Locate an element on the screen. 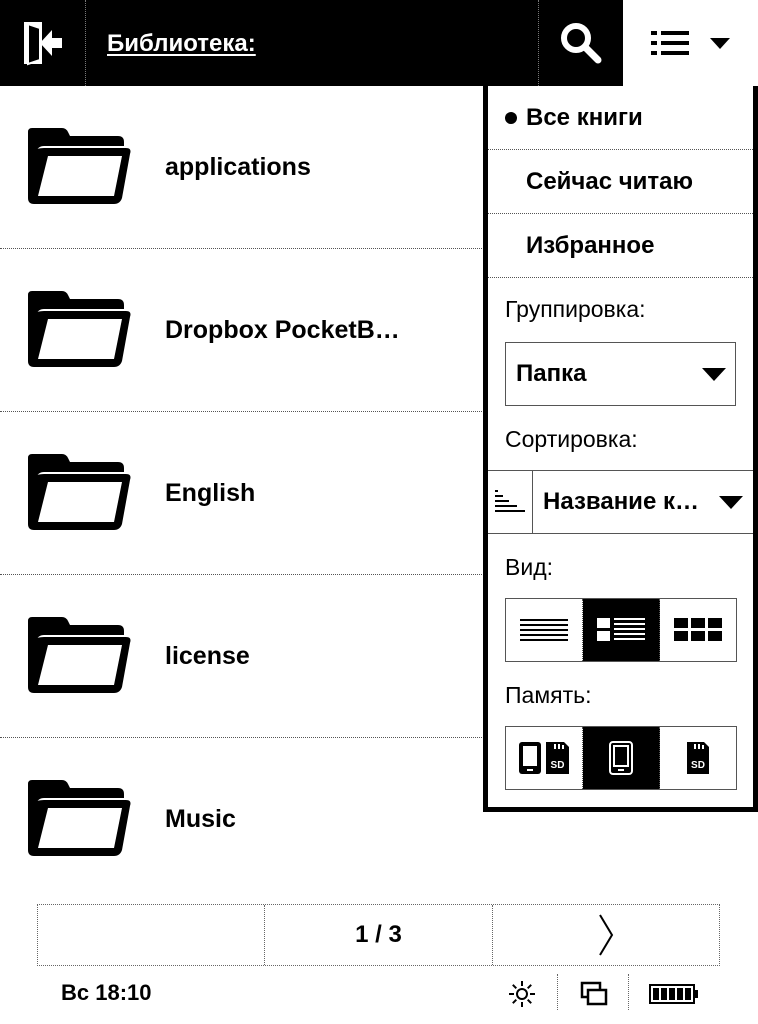 The height and width of the screenshot is (1024, 758). pagination-bar: 1 / 3 is located at coordinates (378, 935).